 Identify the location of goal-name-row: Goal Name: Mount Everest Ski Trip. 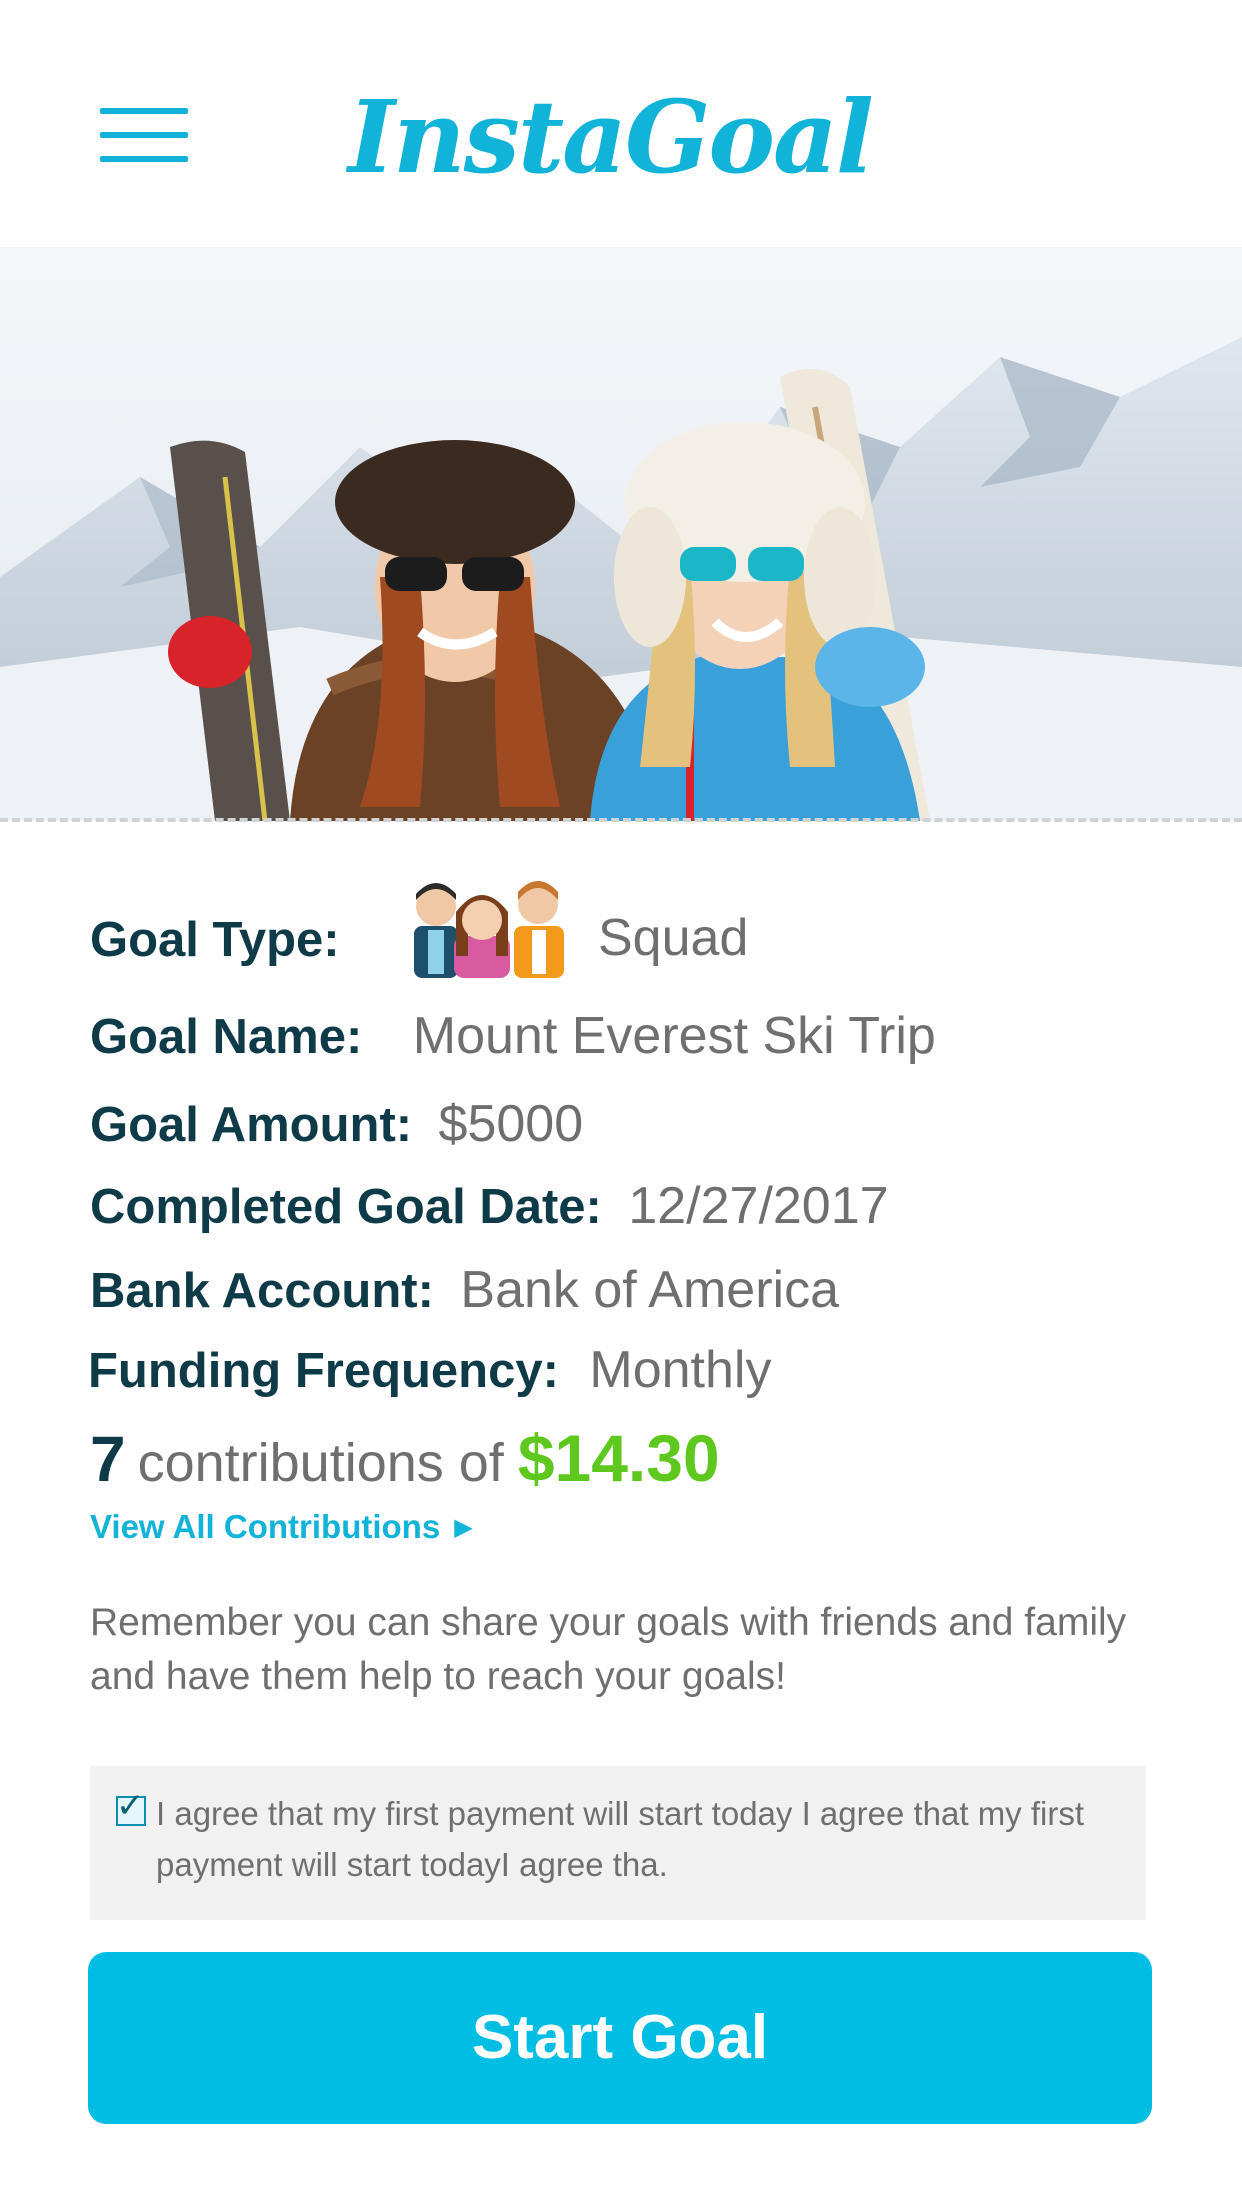
(513, 1036).